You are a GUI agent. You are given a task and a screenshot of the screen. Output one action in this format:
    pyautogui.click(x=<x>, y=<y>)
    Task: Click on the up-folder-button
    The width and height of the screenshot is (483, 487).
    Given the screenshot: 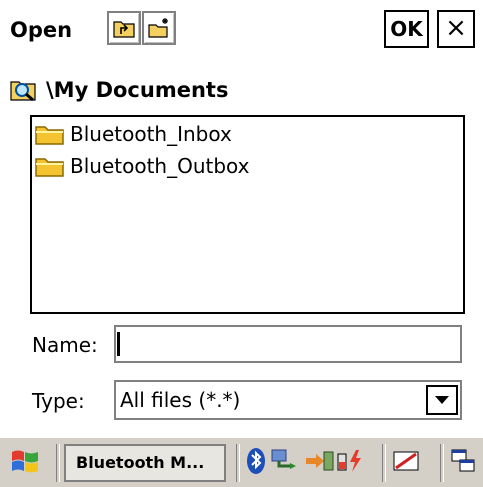 What is the action you would take?
    pyautogui.click(x=124, y=28)
    